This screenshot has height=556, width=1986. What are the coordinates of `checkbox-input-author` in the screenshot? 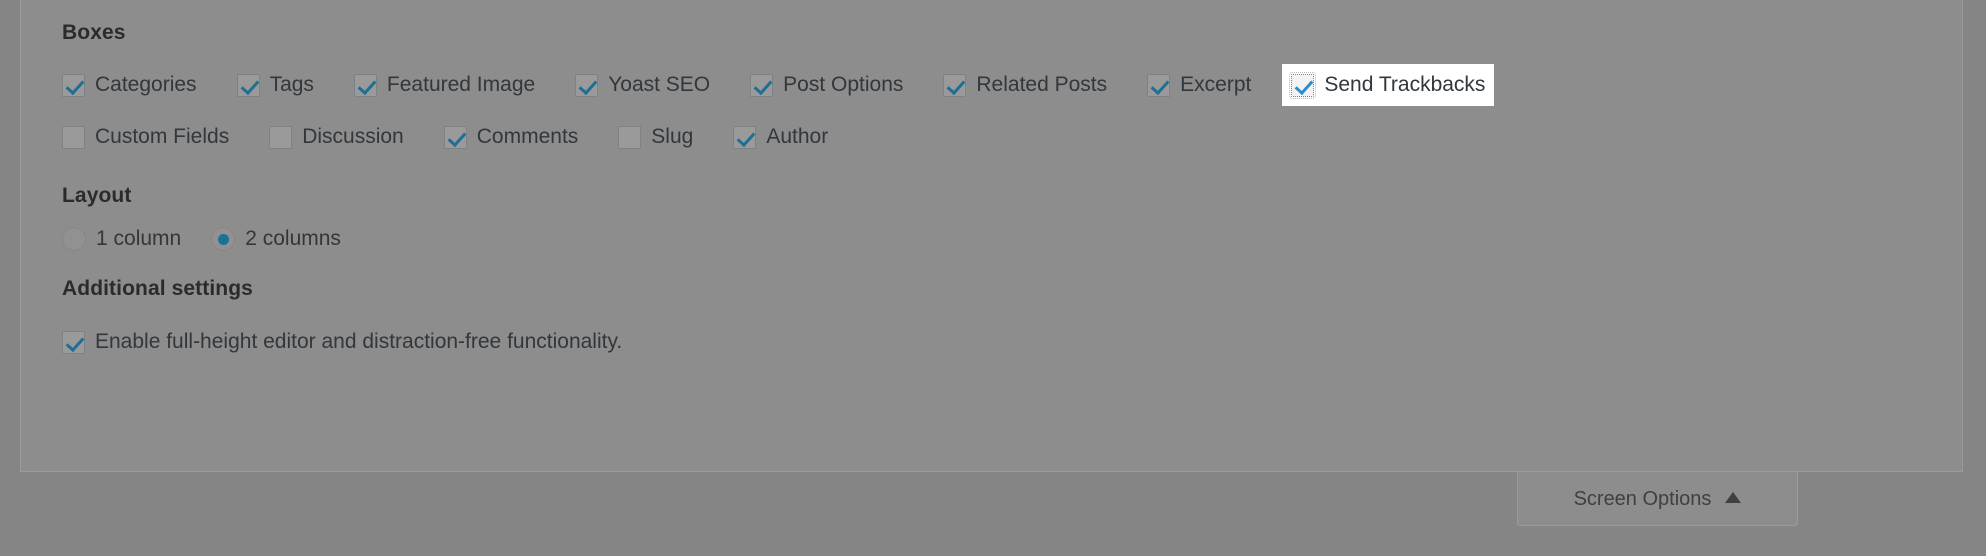 It's located at (745, 137).